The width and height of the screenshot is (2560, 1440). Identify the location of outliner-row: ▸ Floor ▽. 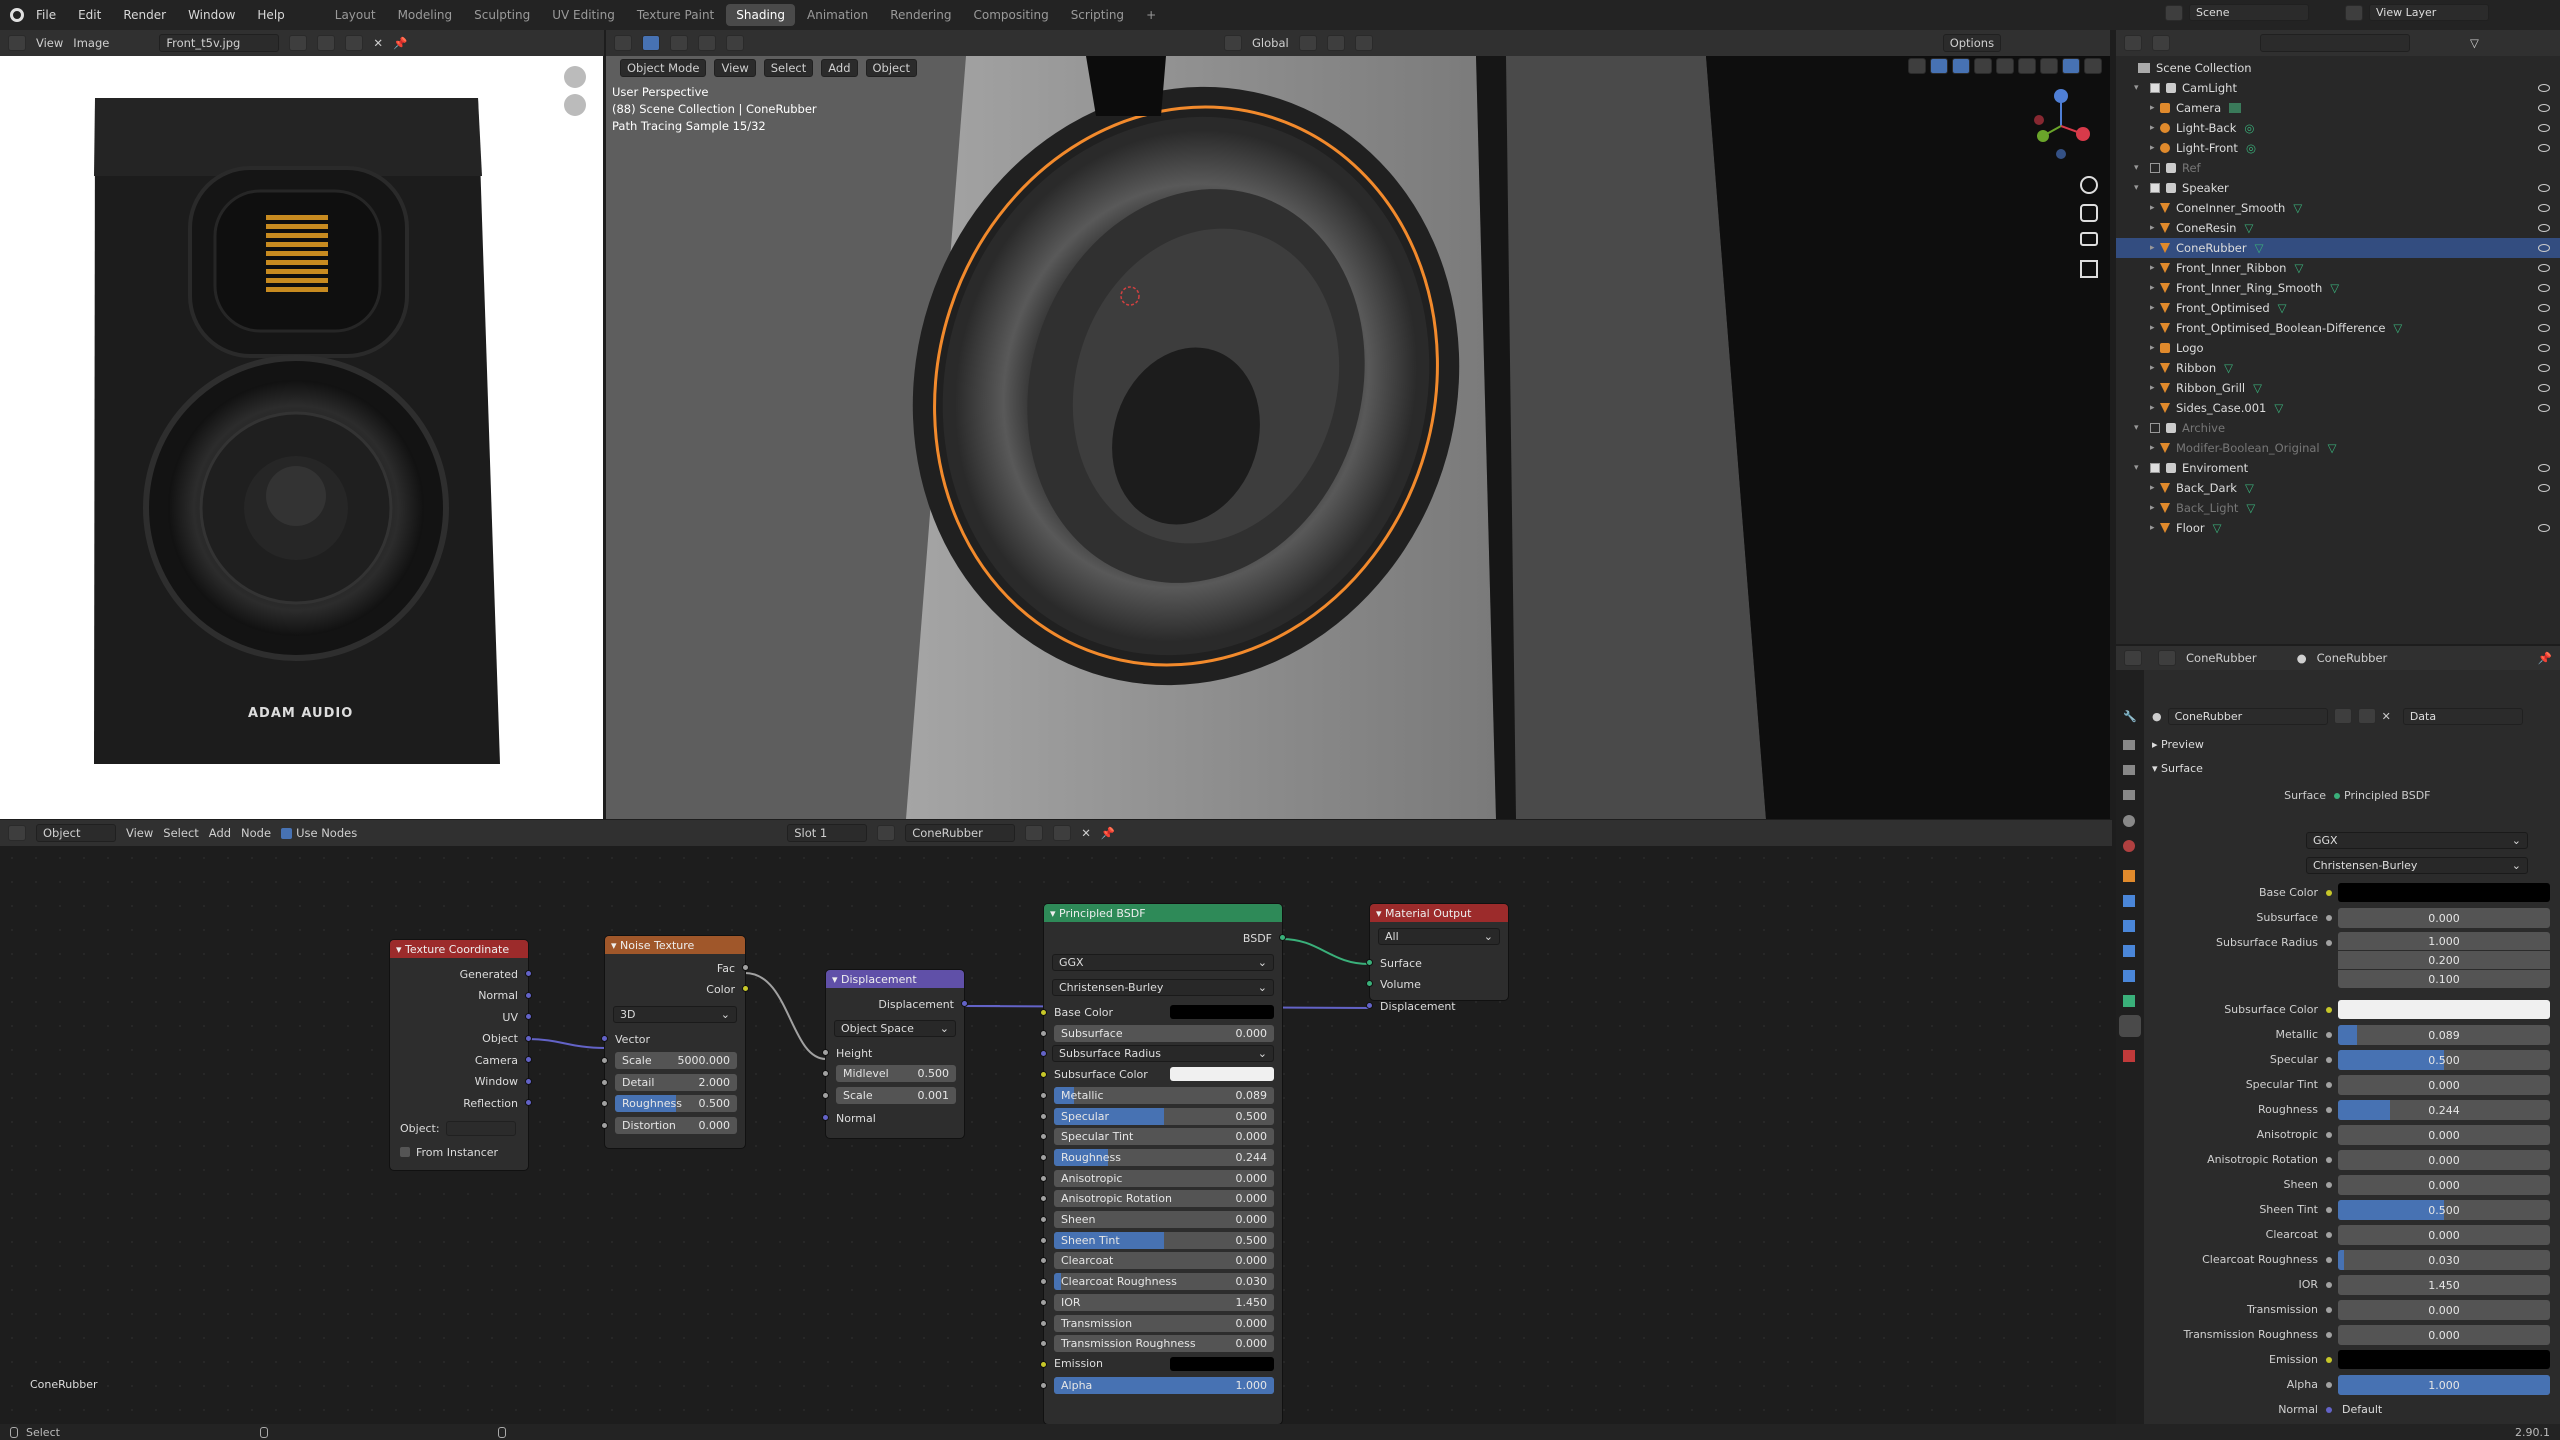
(2338, 528).